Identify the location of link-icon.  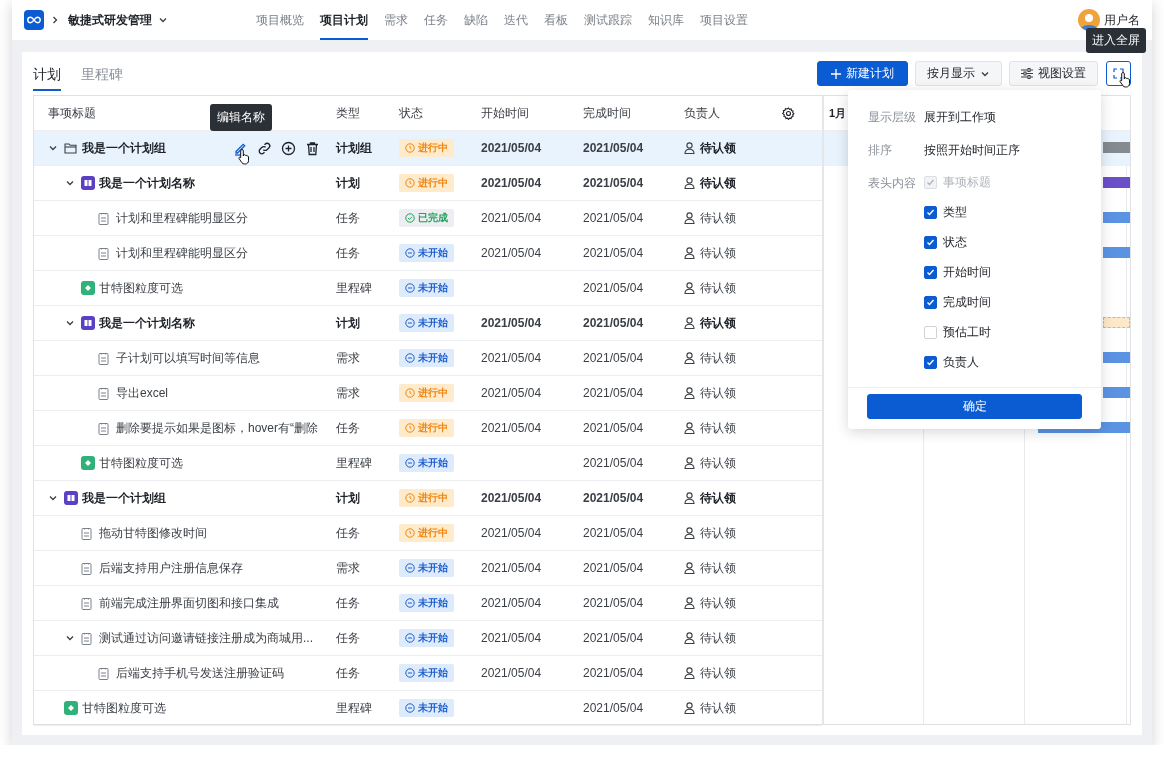
(264, 148).